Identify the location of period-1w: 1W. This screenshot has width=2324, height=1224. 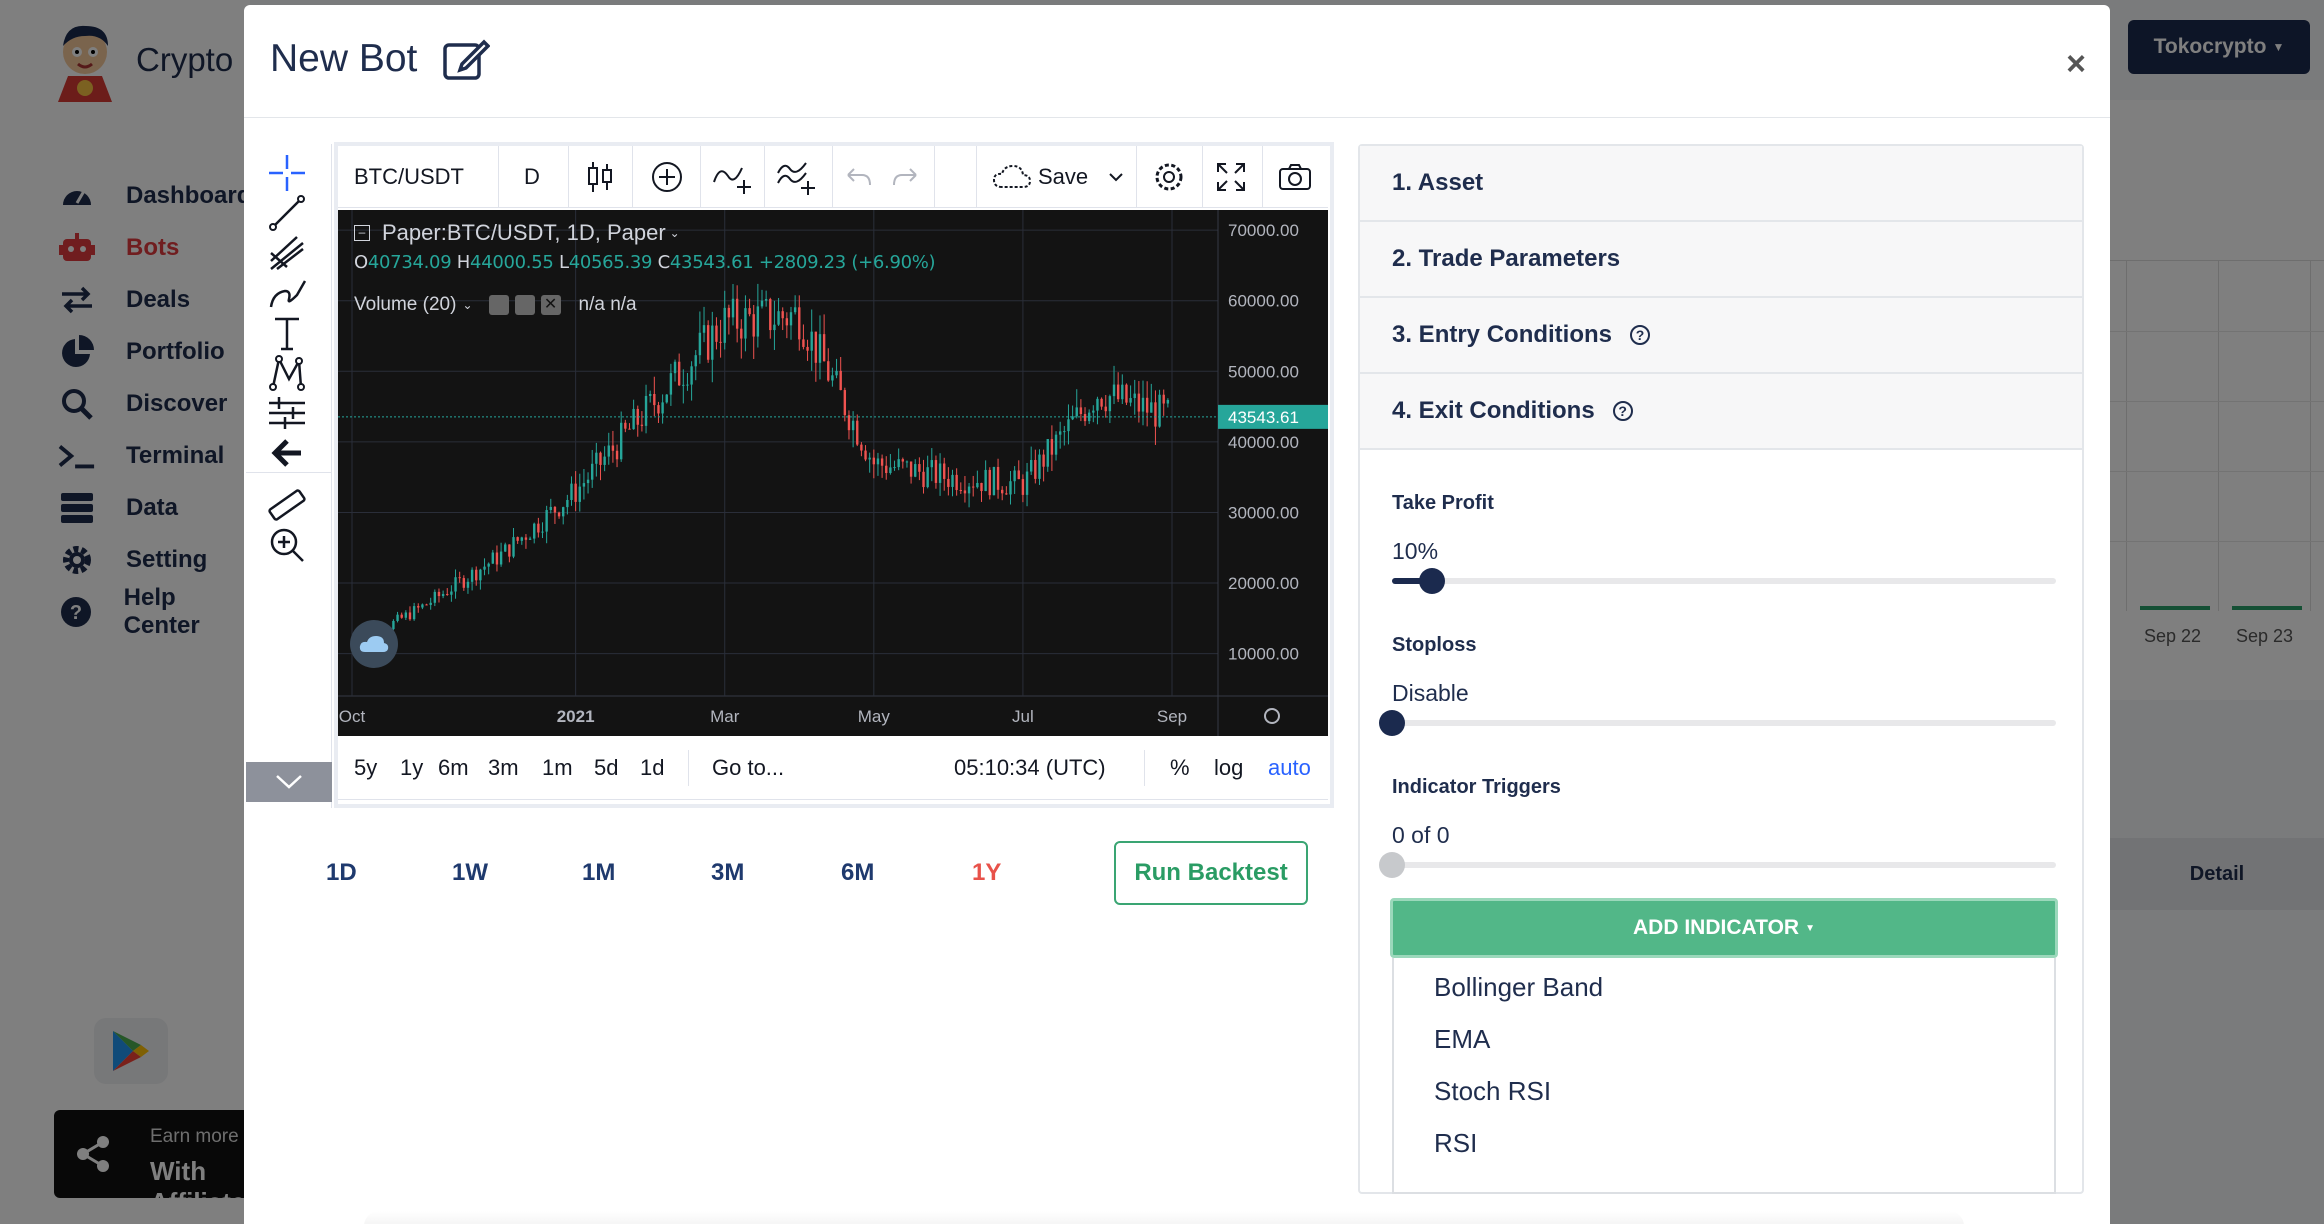
(470, 873).